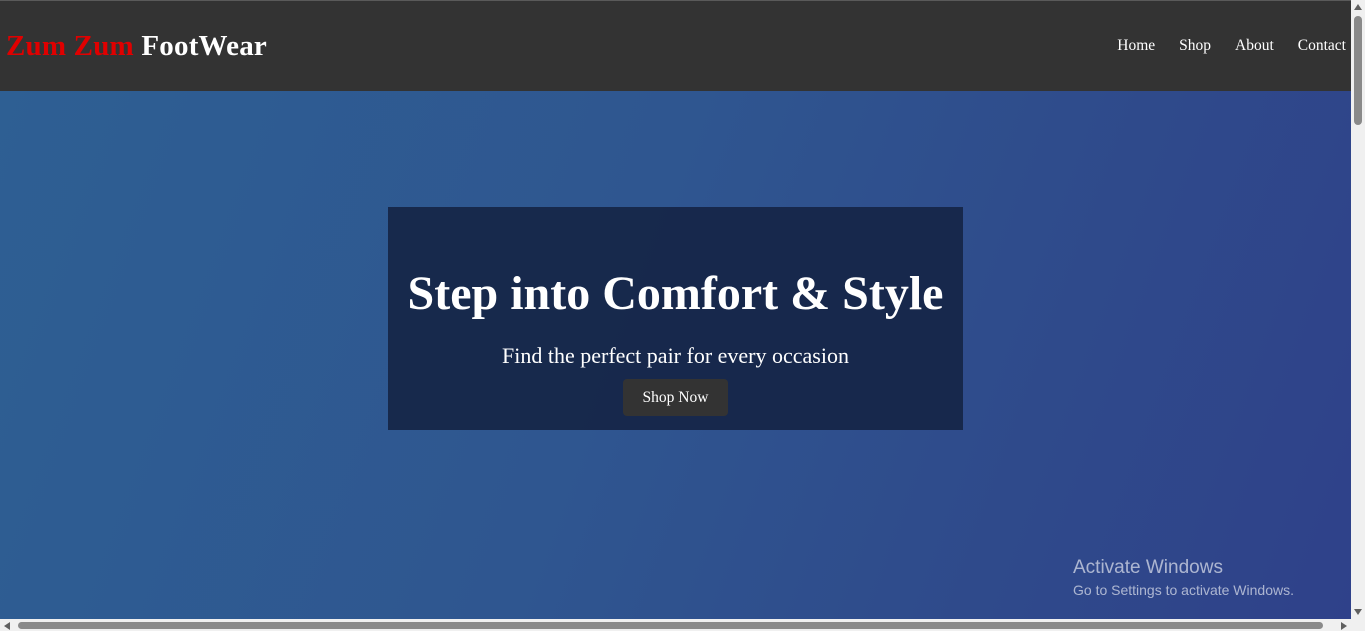 The image size is (1365, 631). I want to click on nav-menu: Home Shop About Contact, so click(1231, 46).